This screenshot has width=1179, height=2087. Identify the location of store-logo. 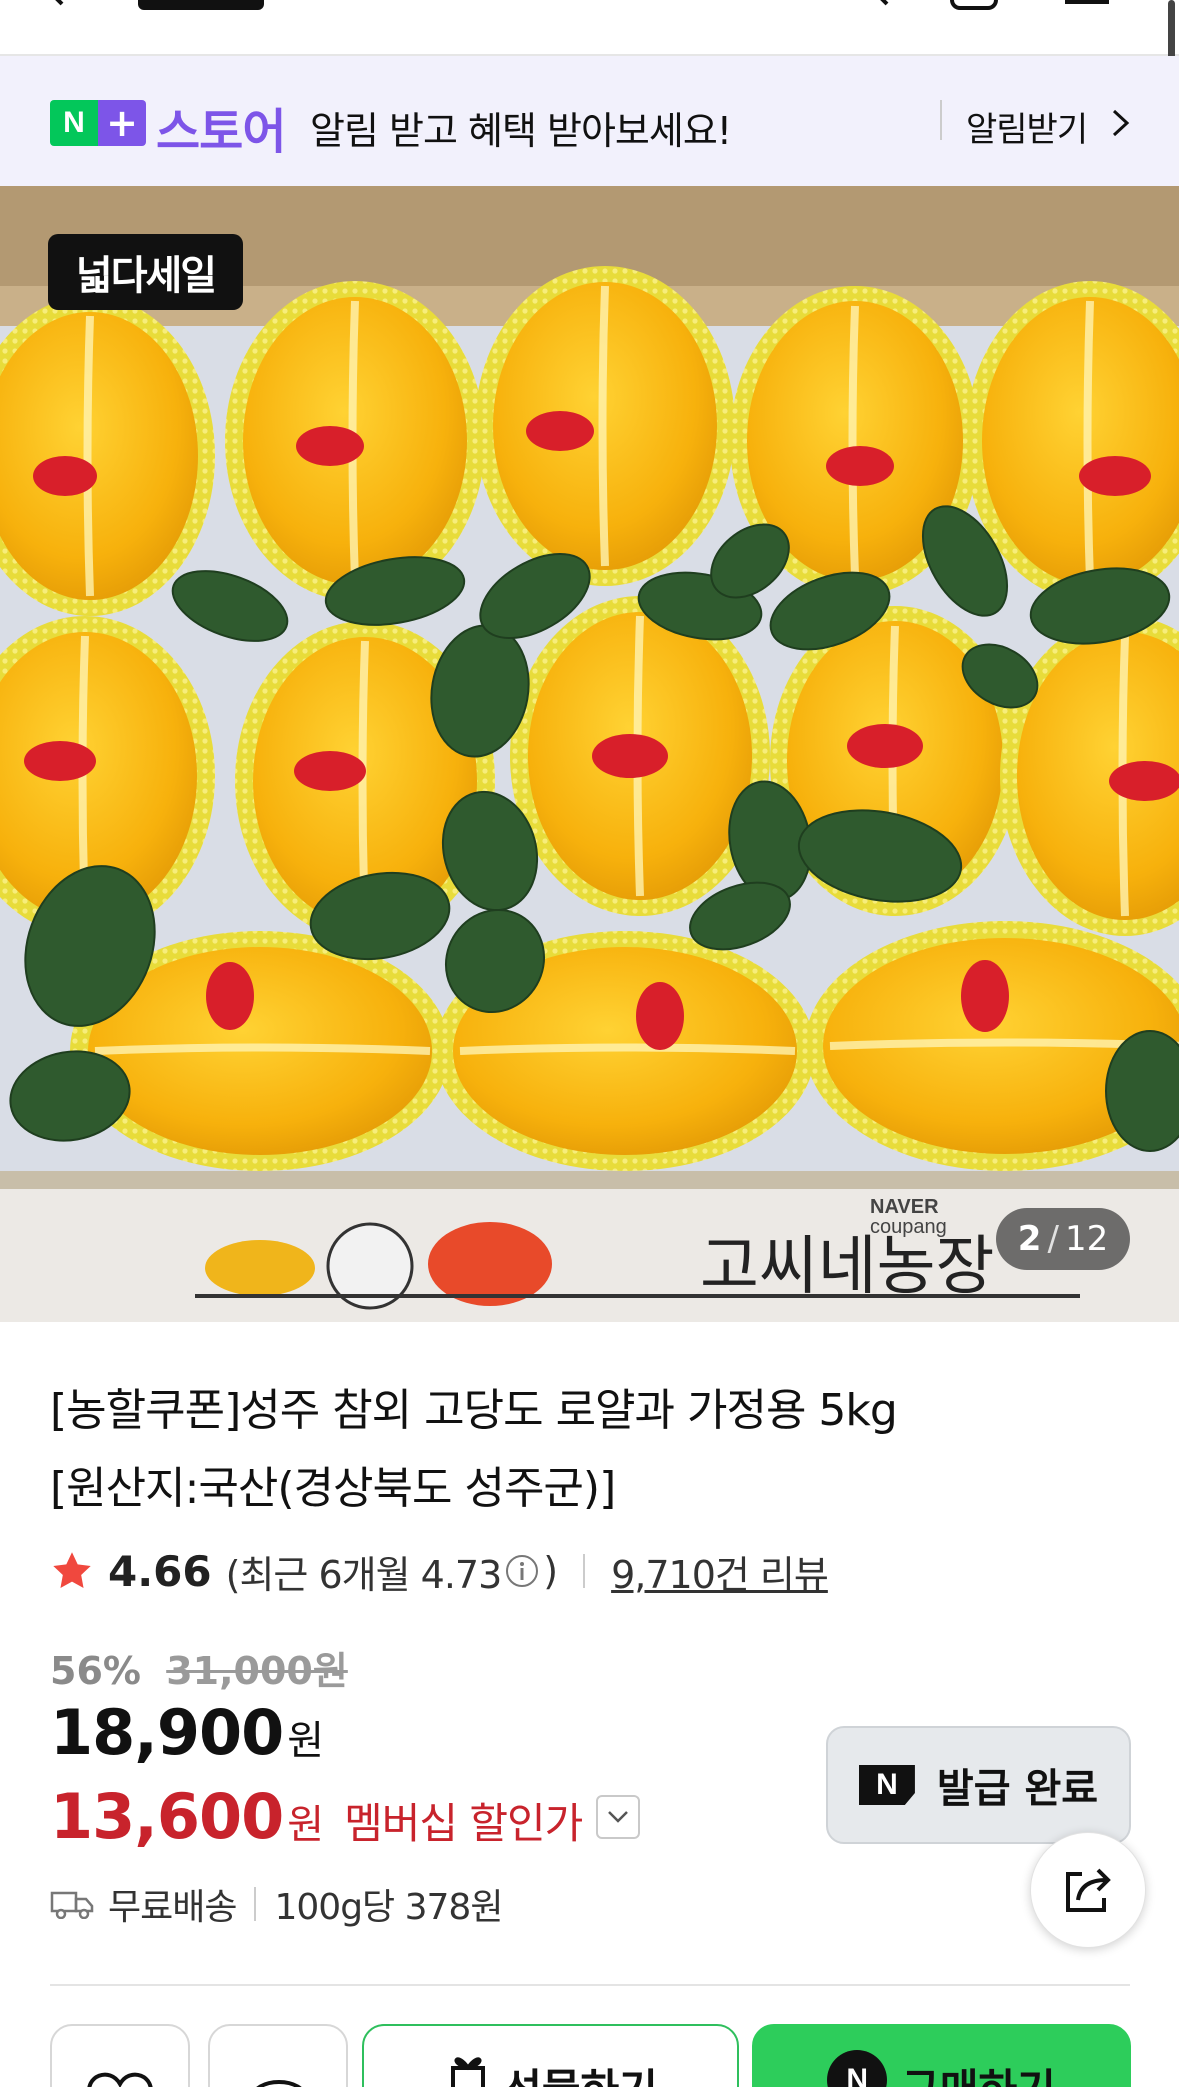
(201, 5).